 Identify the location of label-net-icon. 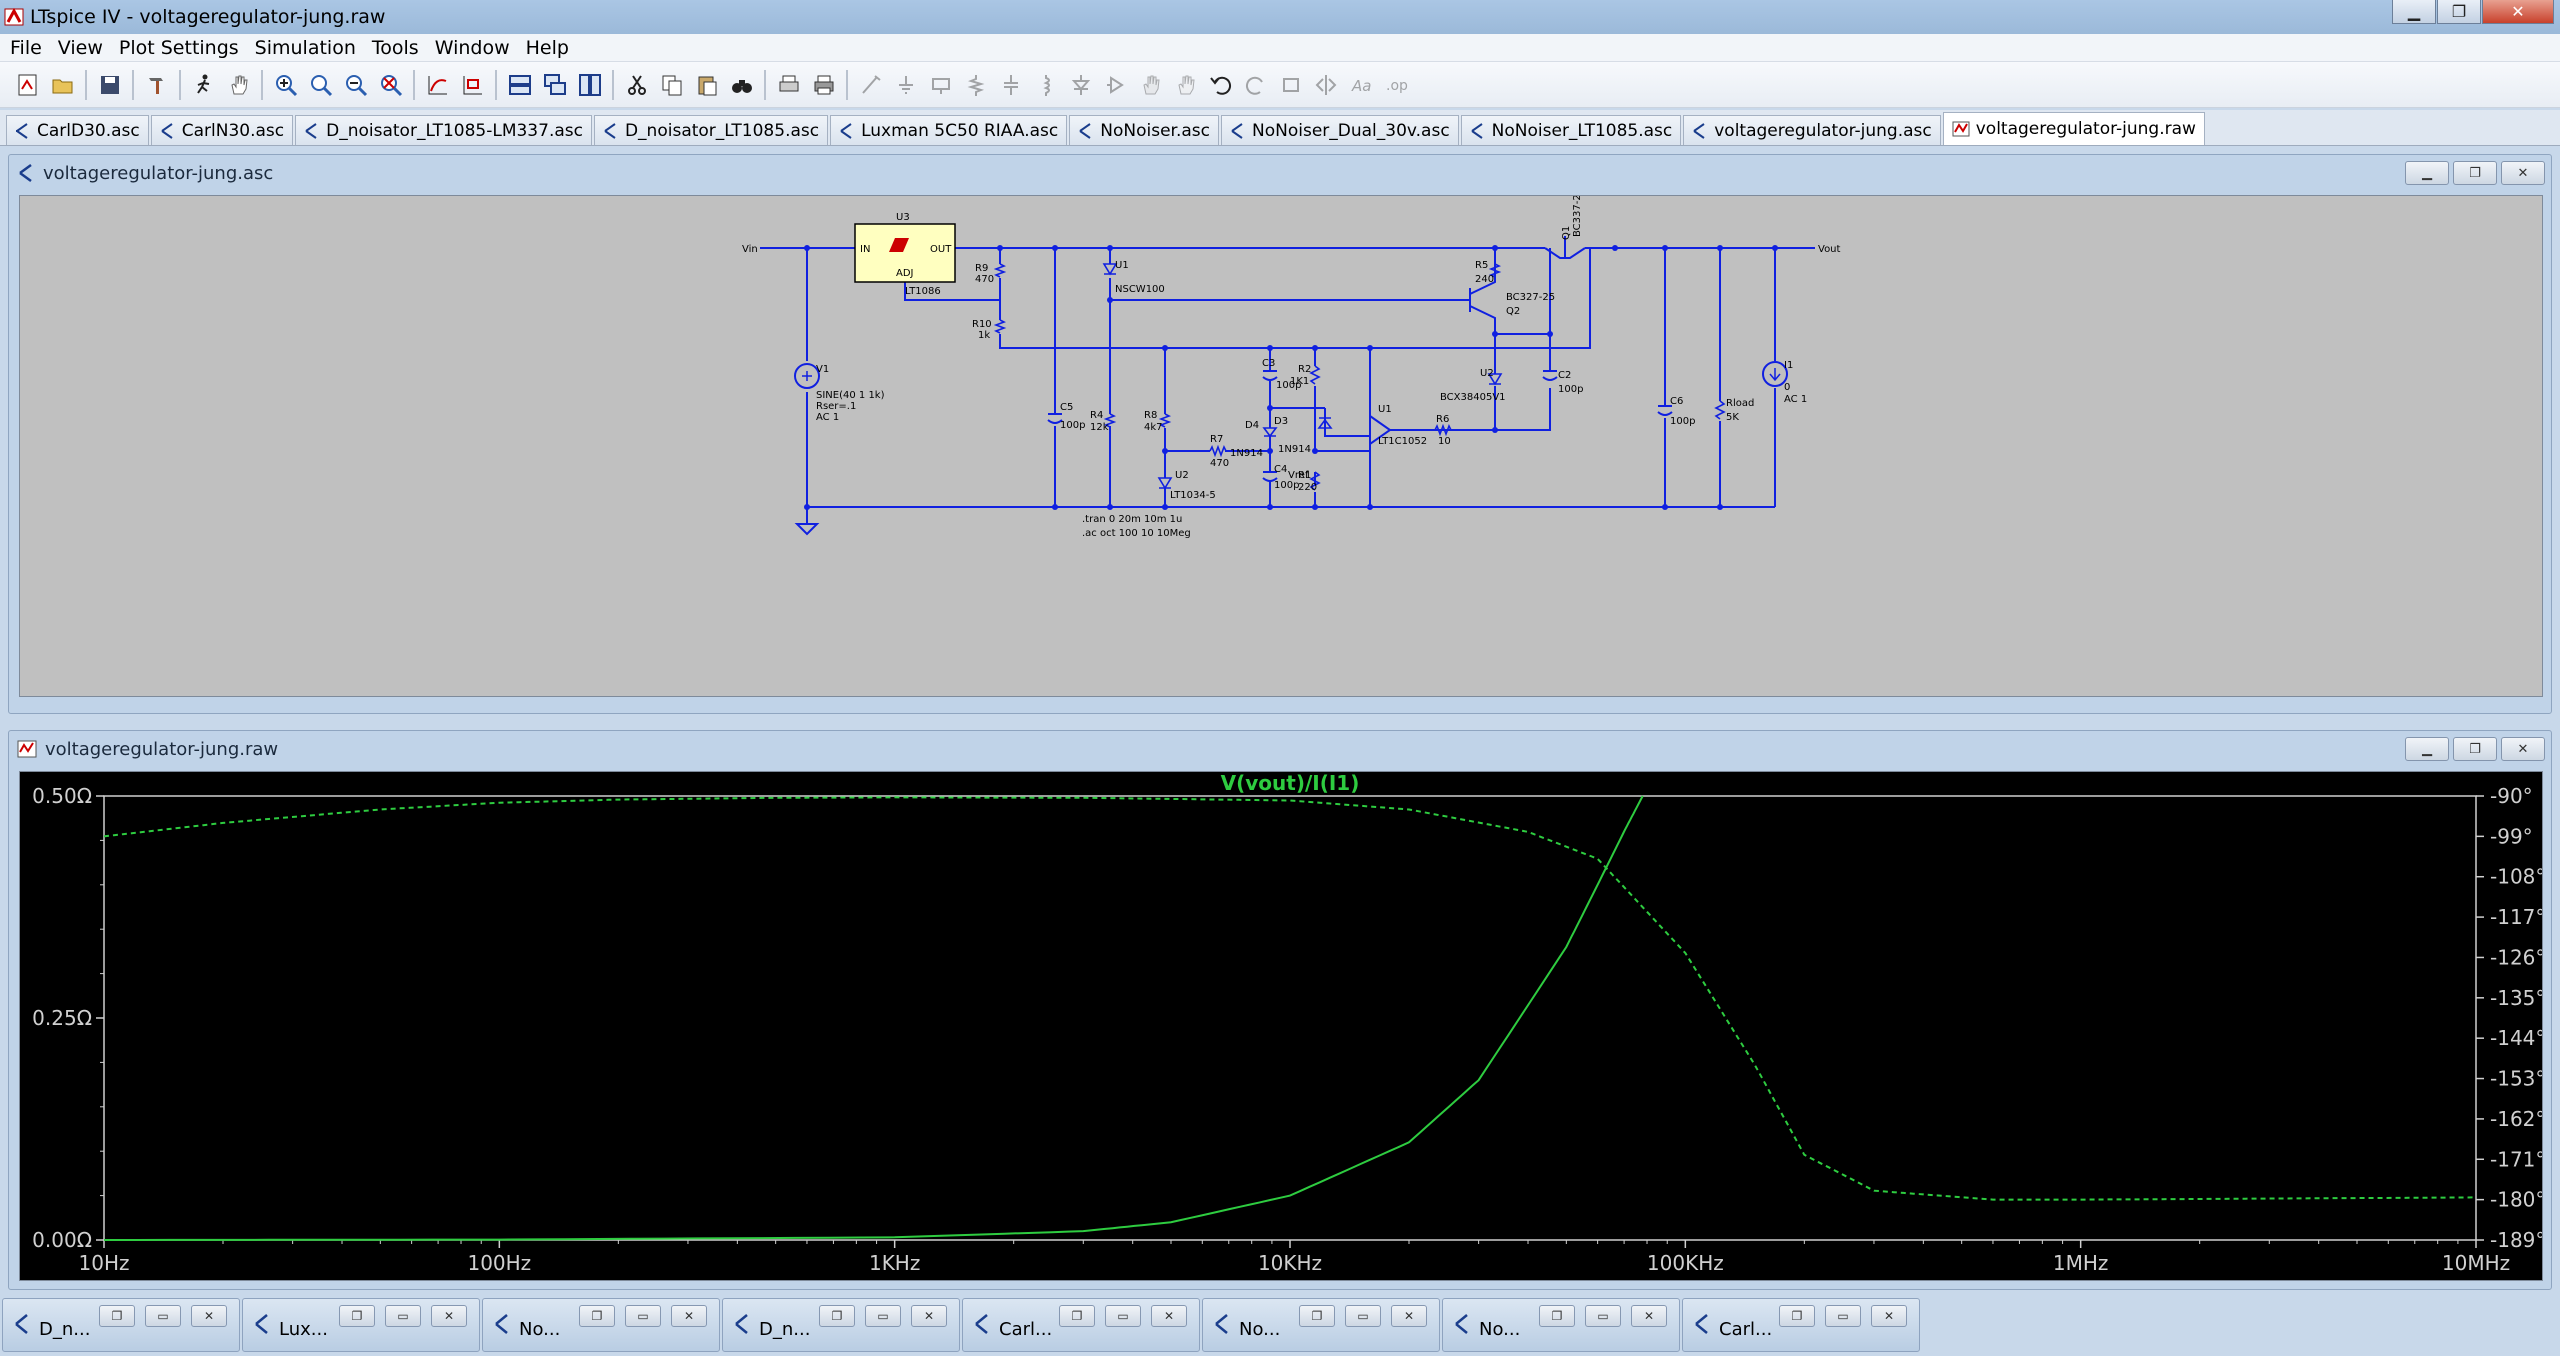
(941, 85).